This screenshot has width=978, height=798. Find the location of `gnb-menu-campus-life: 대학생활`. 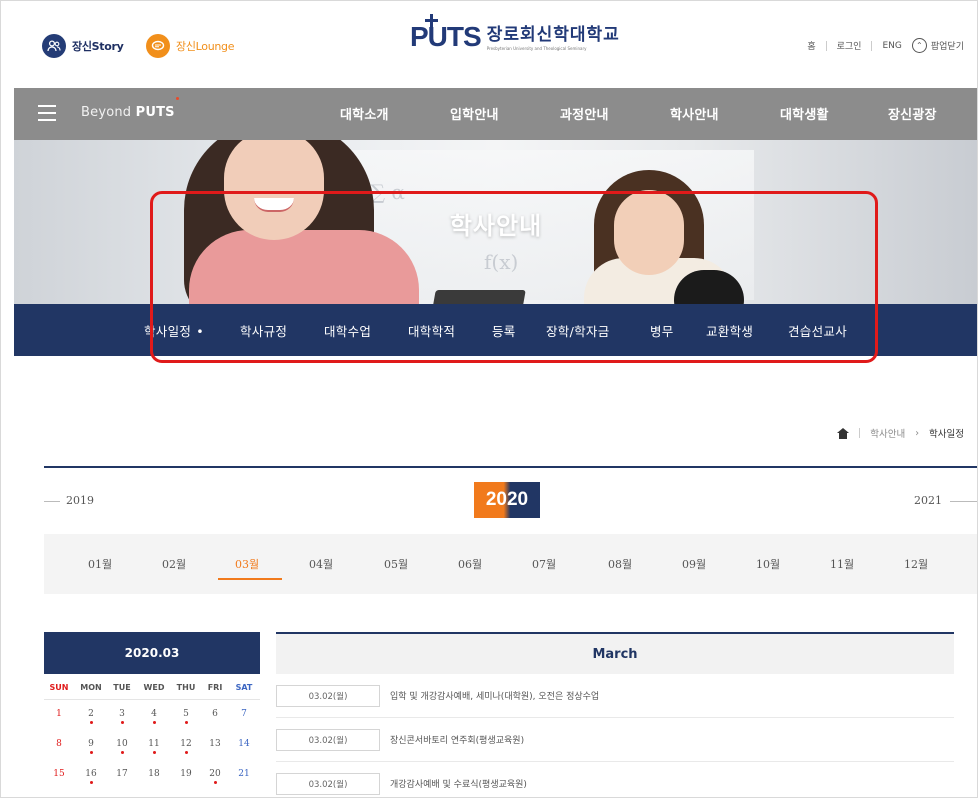

gnb-menu-campus-life: 대학생활 is located at coordinates (804, 113).